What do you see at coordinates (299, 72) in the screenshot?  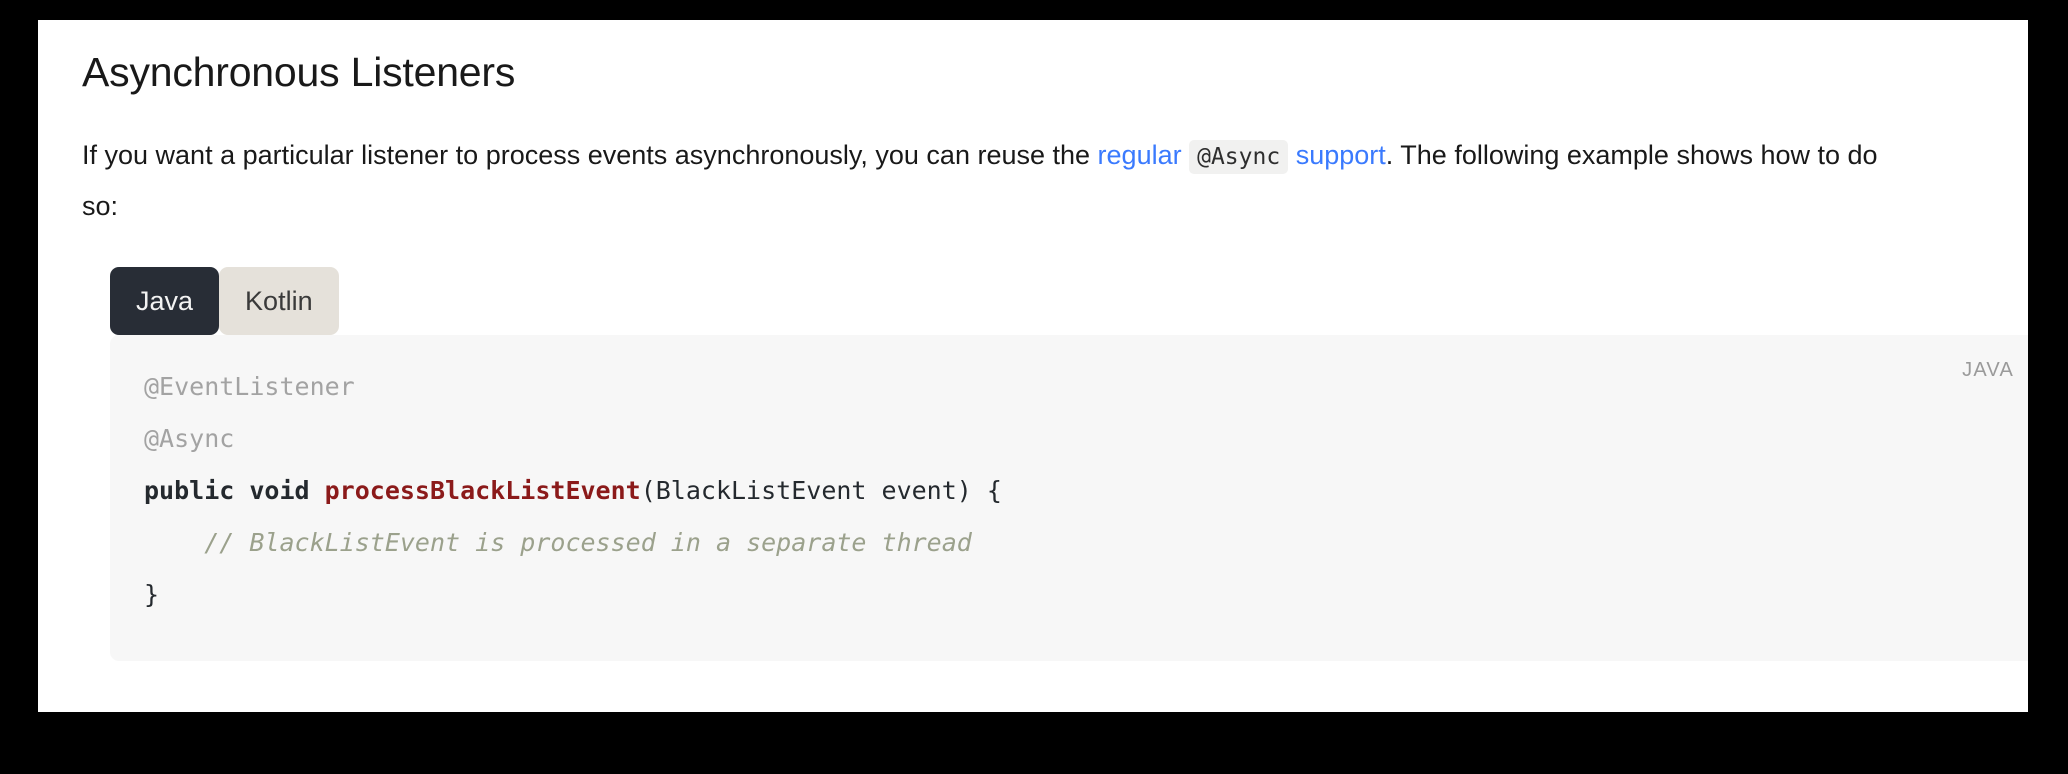 I see `page-title: Asynchronous Listeners` at bounding box center [299, 72].